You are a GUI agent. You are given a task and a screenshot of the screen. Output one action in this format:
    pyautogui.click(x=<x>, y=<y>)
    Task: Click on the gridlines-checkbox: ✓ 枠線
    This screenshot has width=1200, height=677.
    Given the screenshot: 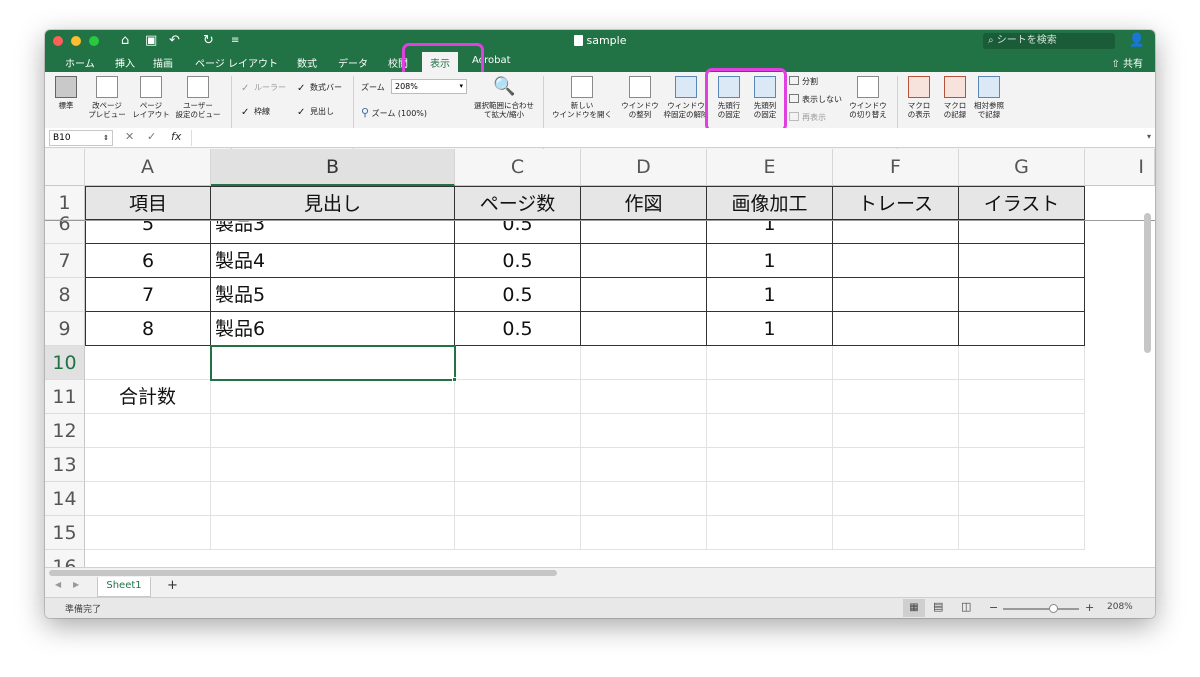 What is the action you would take?
    pyautogui.click(x=255, y=112)
    